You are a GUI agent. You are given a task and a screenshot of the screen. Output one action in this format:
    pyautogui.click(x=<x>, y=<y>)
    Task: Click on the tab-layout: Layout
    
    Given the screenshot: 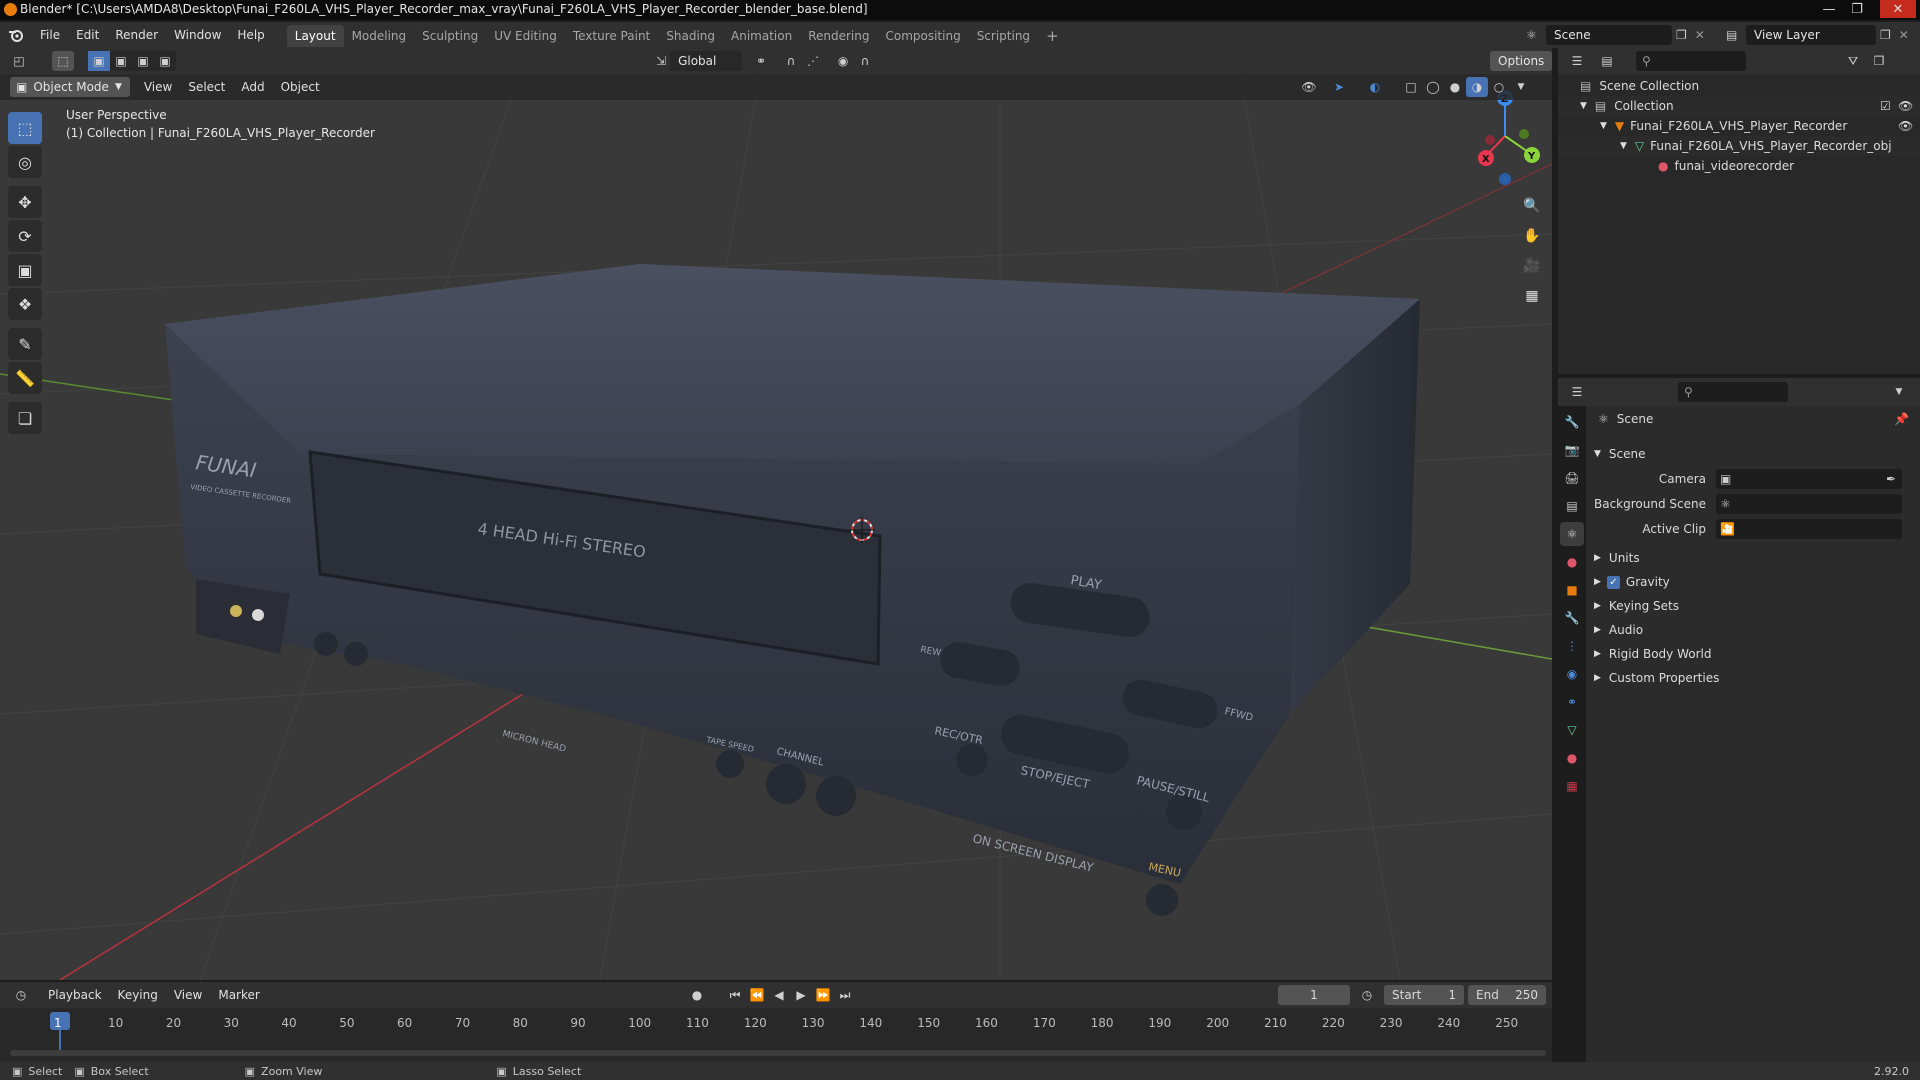 What is the action you would take?
    pyautogui.click(x=315, y=36)
    